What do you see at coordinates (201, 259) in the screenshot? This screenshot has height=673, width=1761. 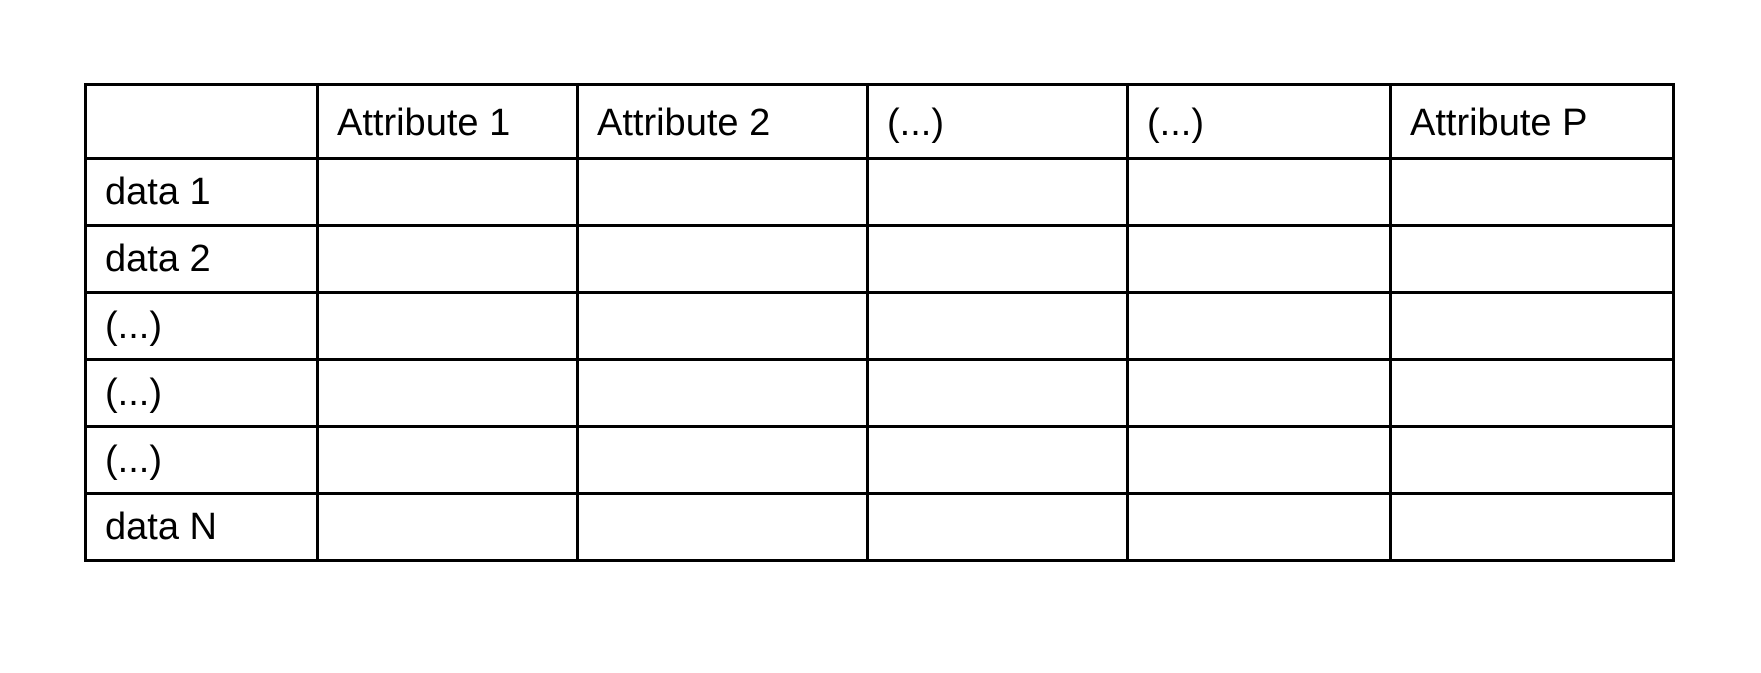 I see `row-label-cell: data 2` at bounding box center [201, 259].